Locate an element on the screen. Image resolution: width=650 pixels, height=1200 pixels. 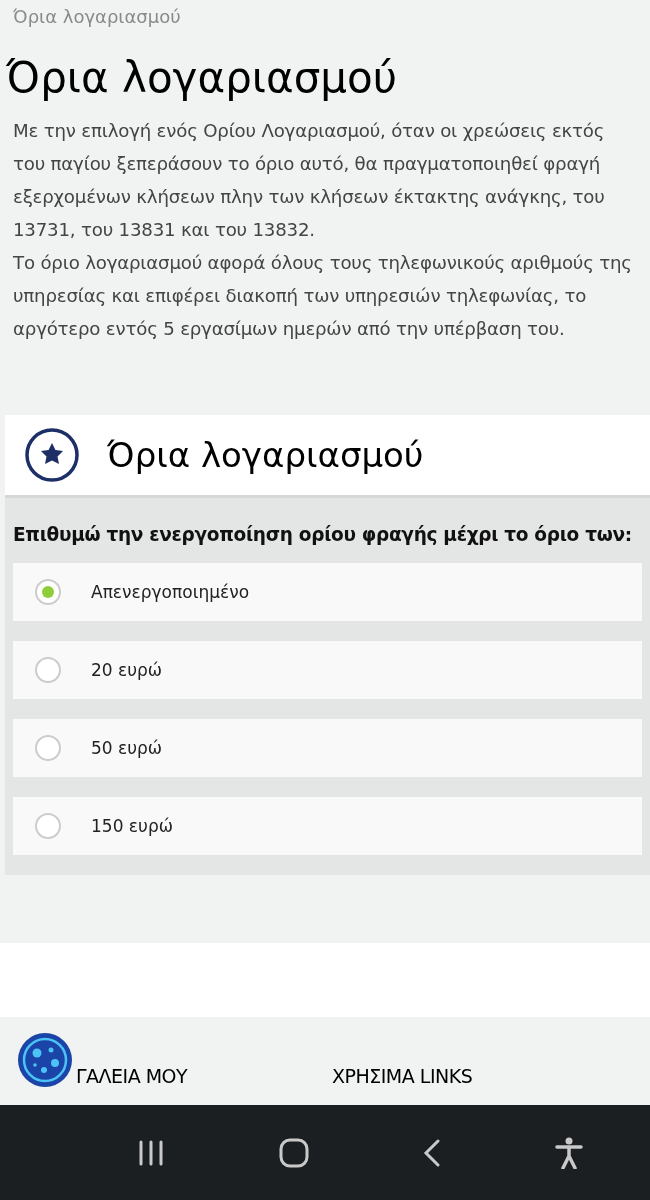
option-label: 20 ευρώ is located at coordinates (127, 670).